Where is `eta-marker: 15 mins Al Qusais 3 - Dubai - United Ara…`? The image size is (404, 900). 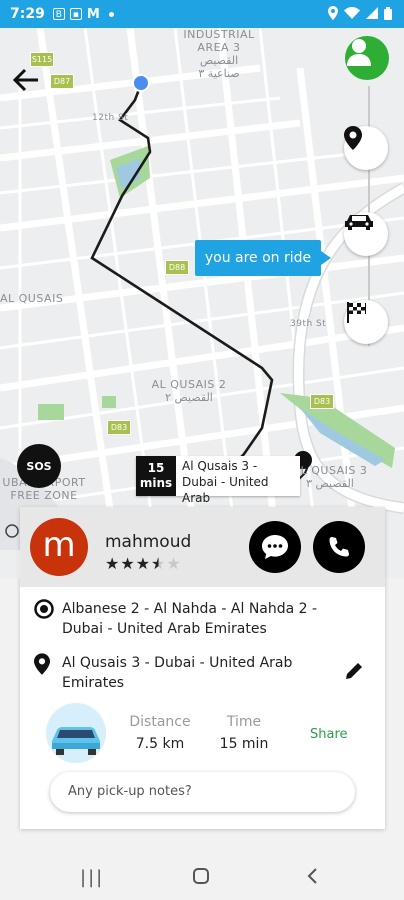 eta-marker: 15 mins Al Qusais 3 - Dubai - United Ara… is located at coordinates (218, 480).